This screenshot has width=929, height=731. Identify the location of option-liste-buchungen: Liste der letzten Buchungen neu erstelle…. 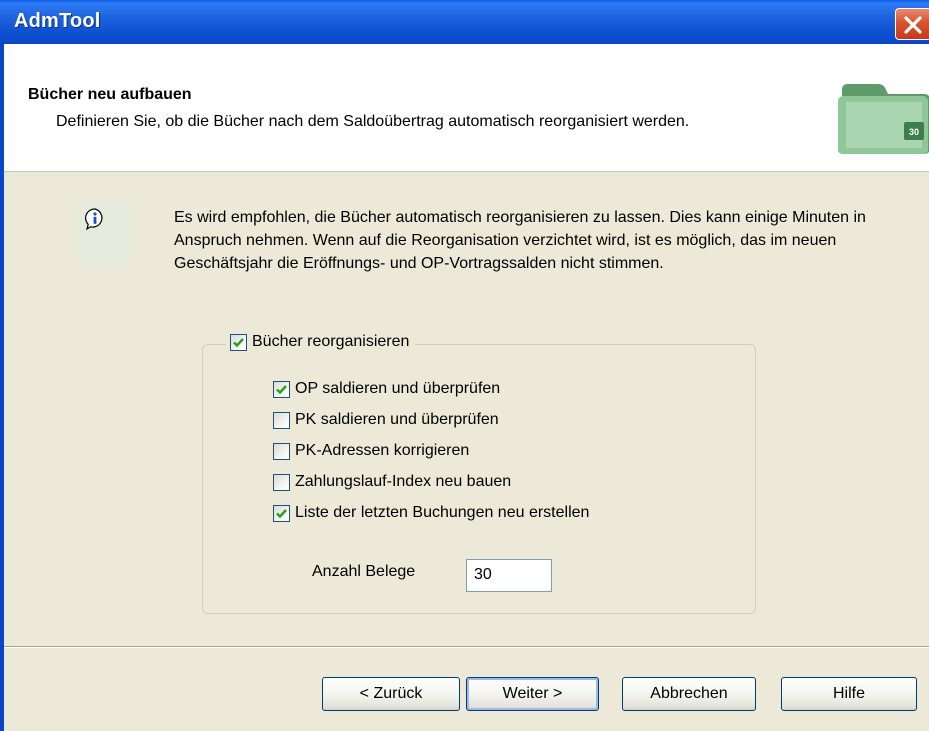
(431, 513).